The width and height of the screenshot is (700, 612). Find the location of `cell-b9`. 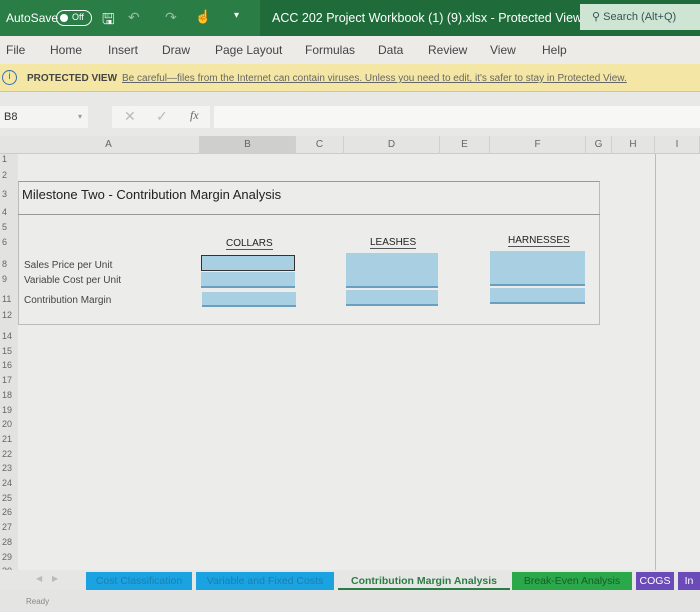

cell-b9 is located at coordinates (248, 280).